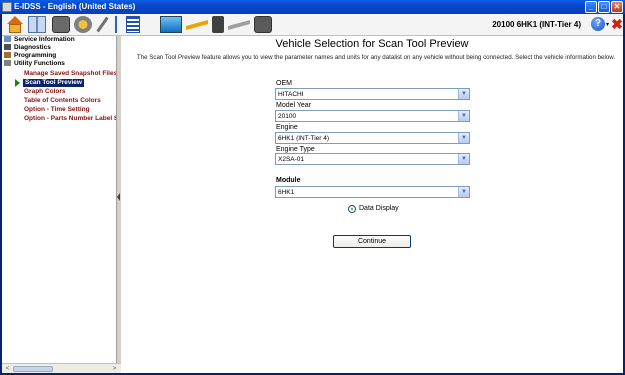 The width and height of the screenshot is (625, 375). What do you see at coordinates (7, 369) in the screenshot?
I see `scroll-left-icon: <` at bounding box center [7, 369].